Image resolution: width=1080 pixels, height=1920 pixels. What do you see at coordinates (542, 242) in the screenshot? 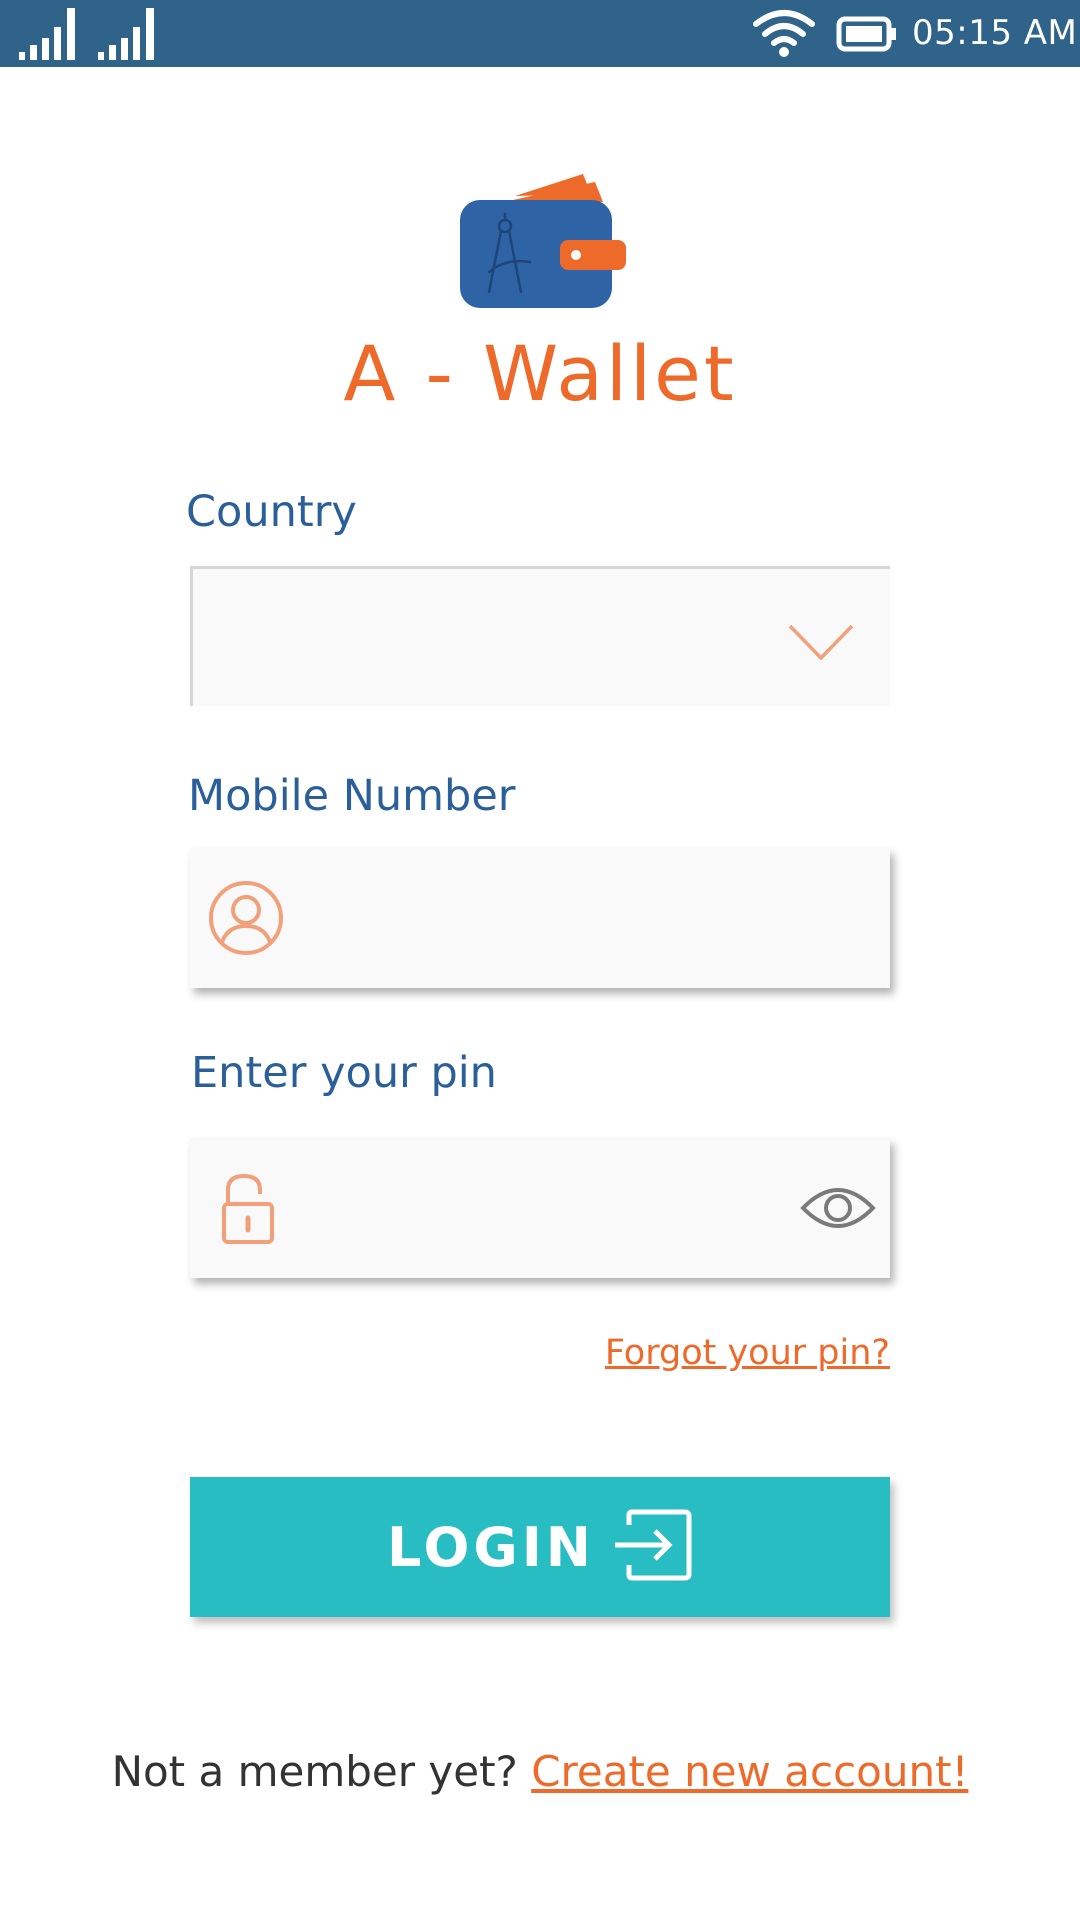
I see `wallet-logo-icon` at bounding box center [542, 242].